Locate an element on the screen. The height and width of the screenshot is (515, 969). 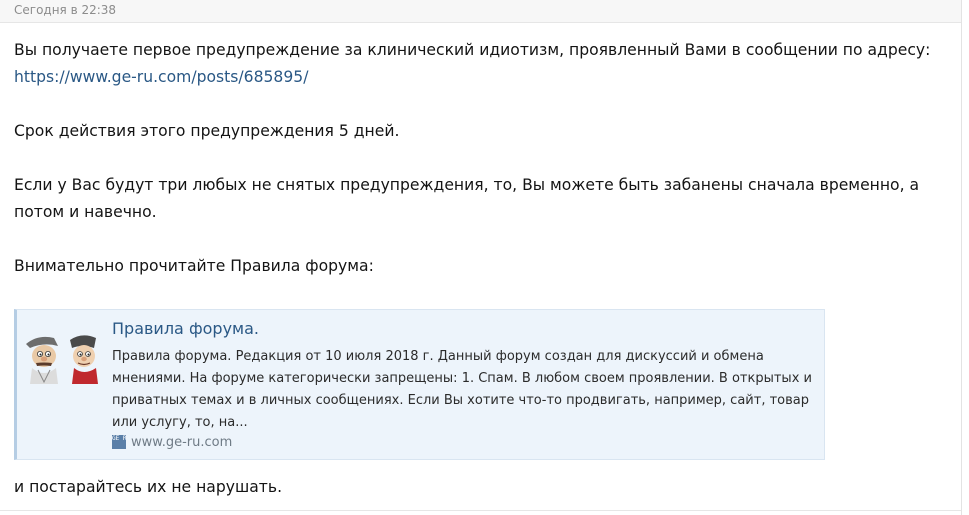
cartoon-characters-icon is located at coordinates (62, 359).